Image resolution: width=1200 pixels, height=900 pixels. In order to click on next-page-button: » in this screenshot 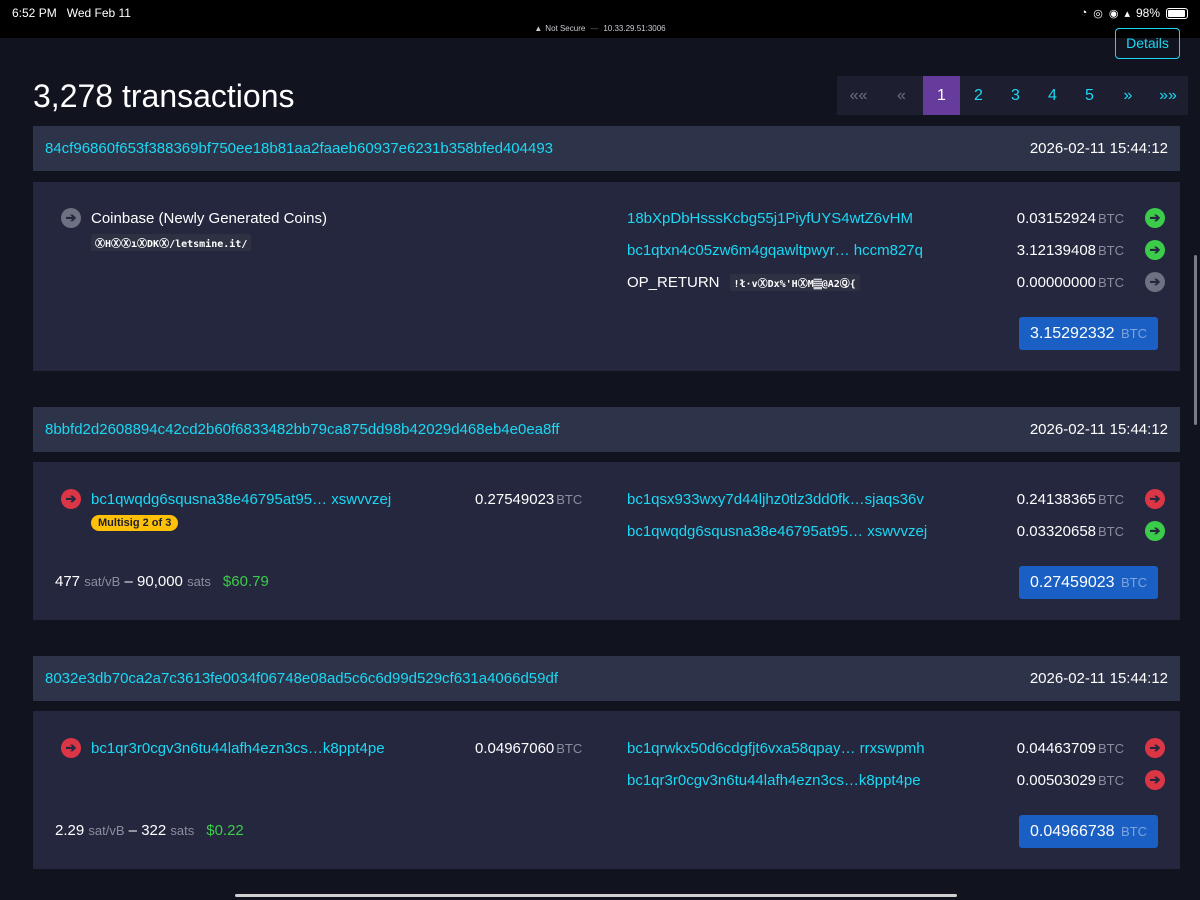, I will do `click(1128, 95)`.